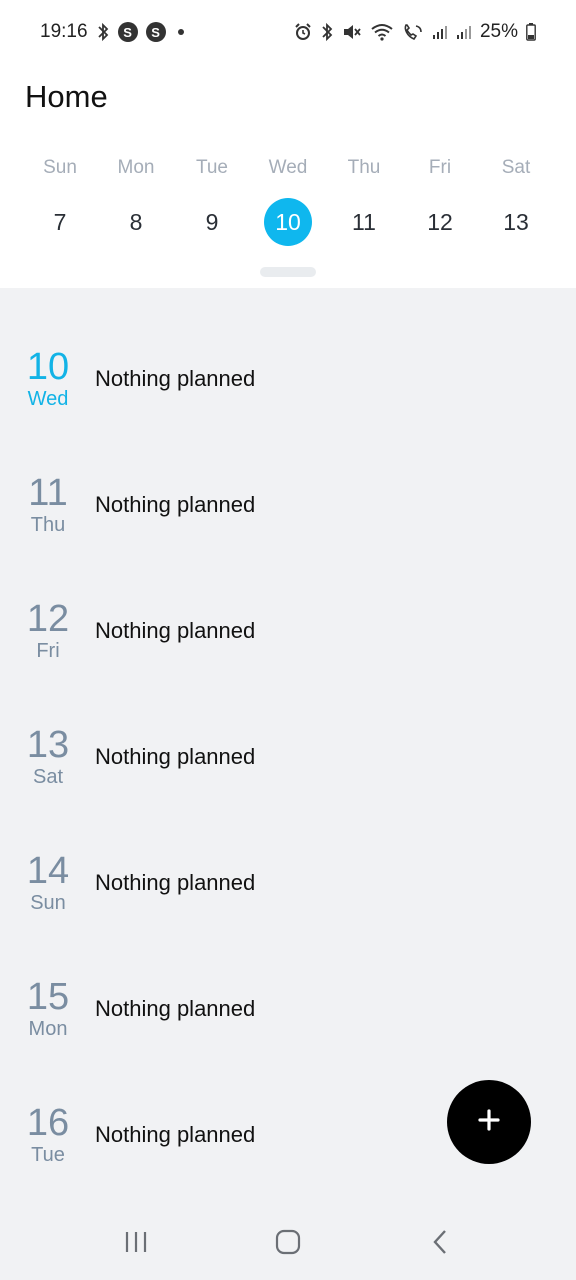  I want to click on agenda-row: 10 Wed Nothing planned, so click(288, 379).